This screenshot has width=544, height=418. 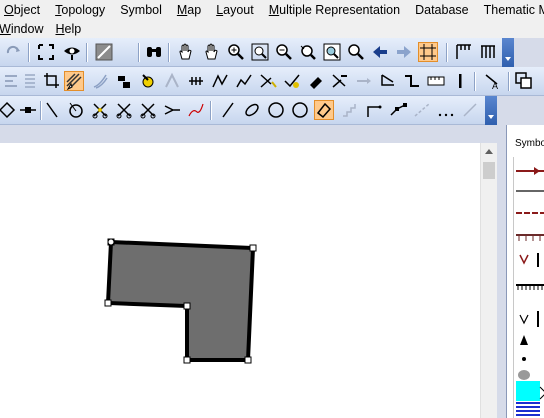 What do you see at coordinates (350, 110) in the screenshot?
I see `step-line-icon` at bounding box center [350, 110].